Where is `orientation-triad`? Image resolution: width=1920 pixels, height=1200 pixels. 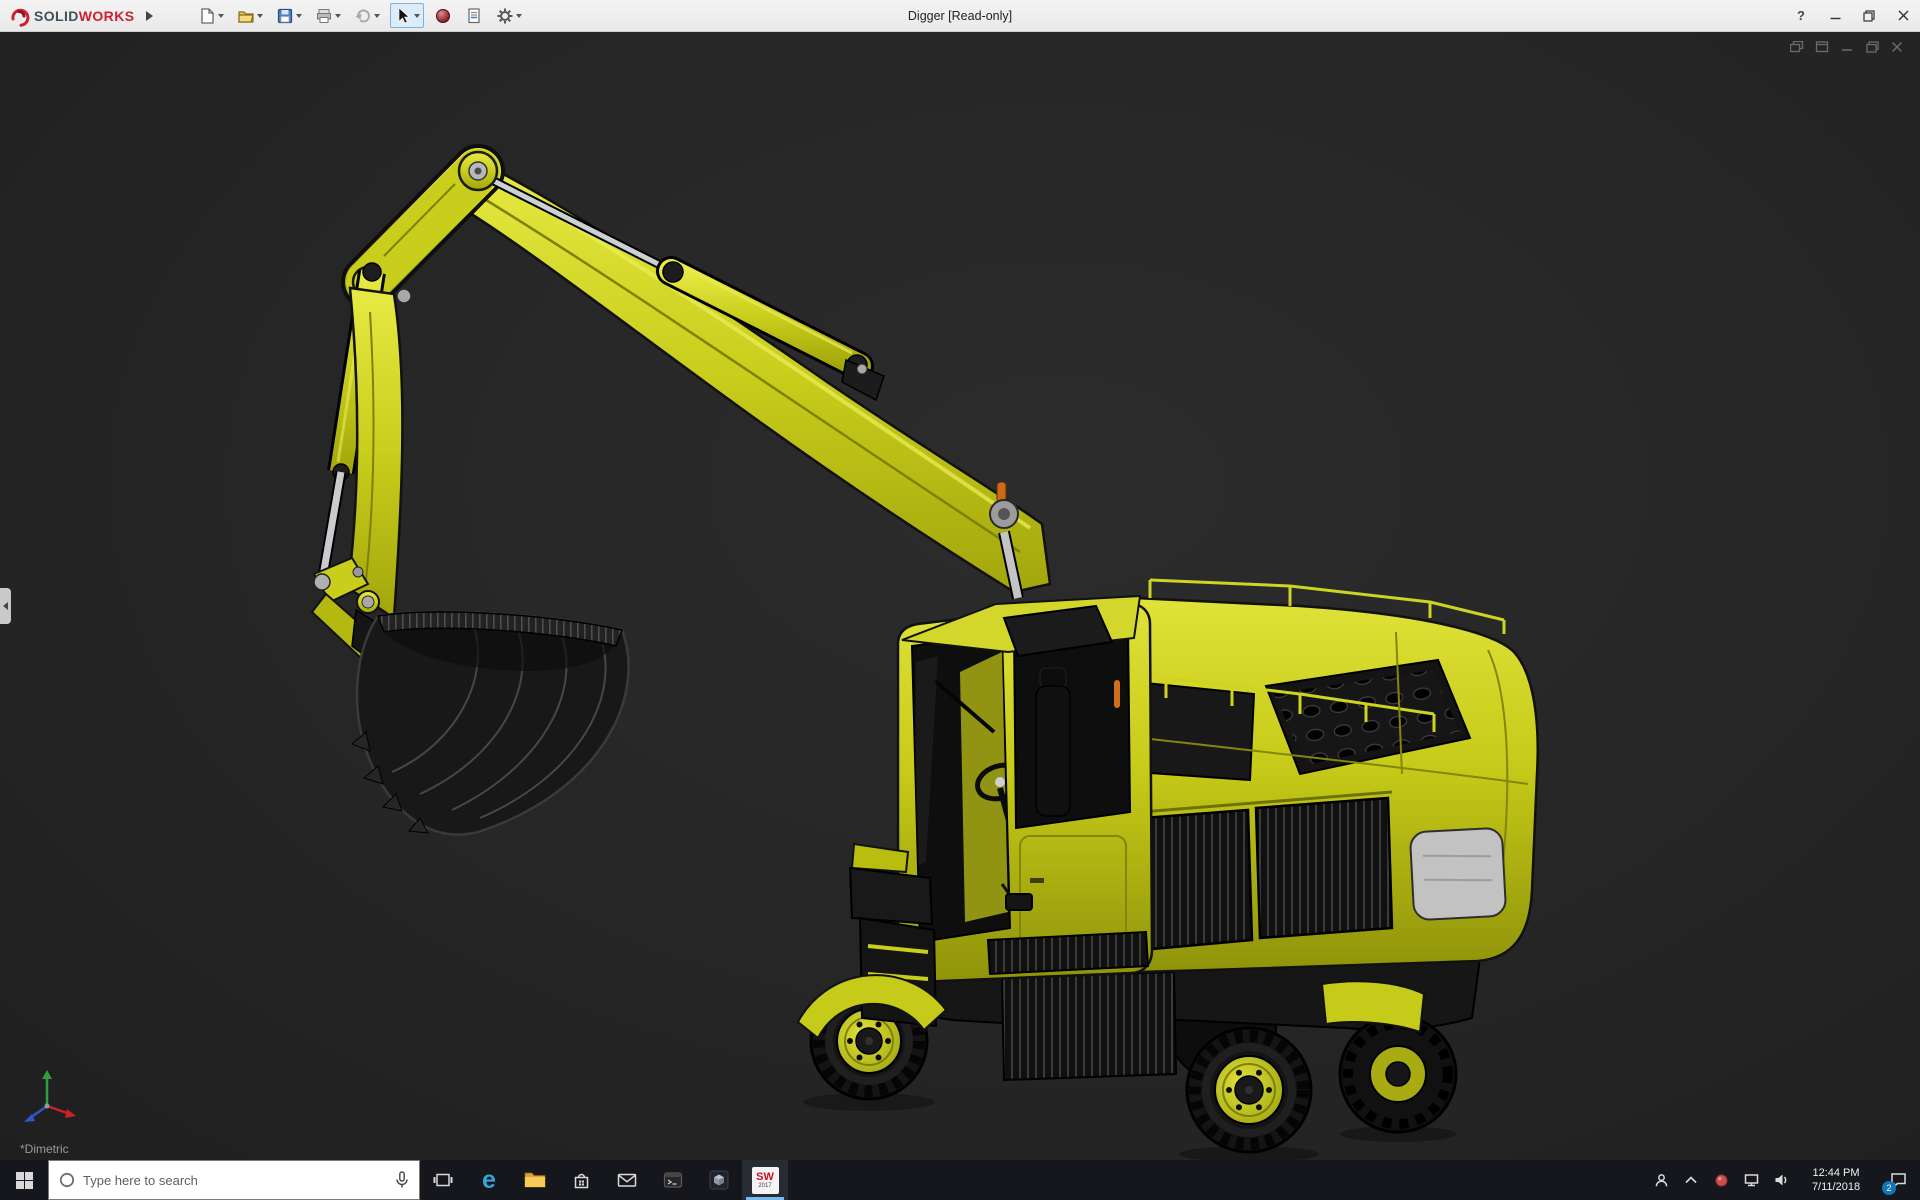
orientation-triad is located at coordinates (50, 1096).